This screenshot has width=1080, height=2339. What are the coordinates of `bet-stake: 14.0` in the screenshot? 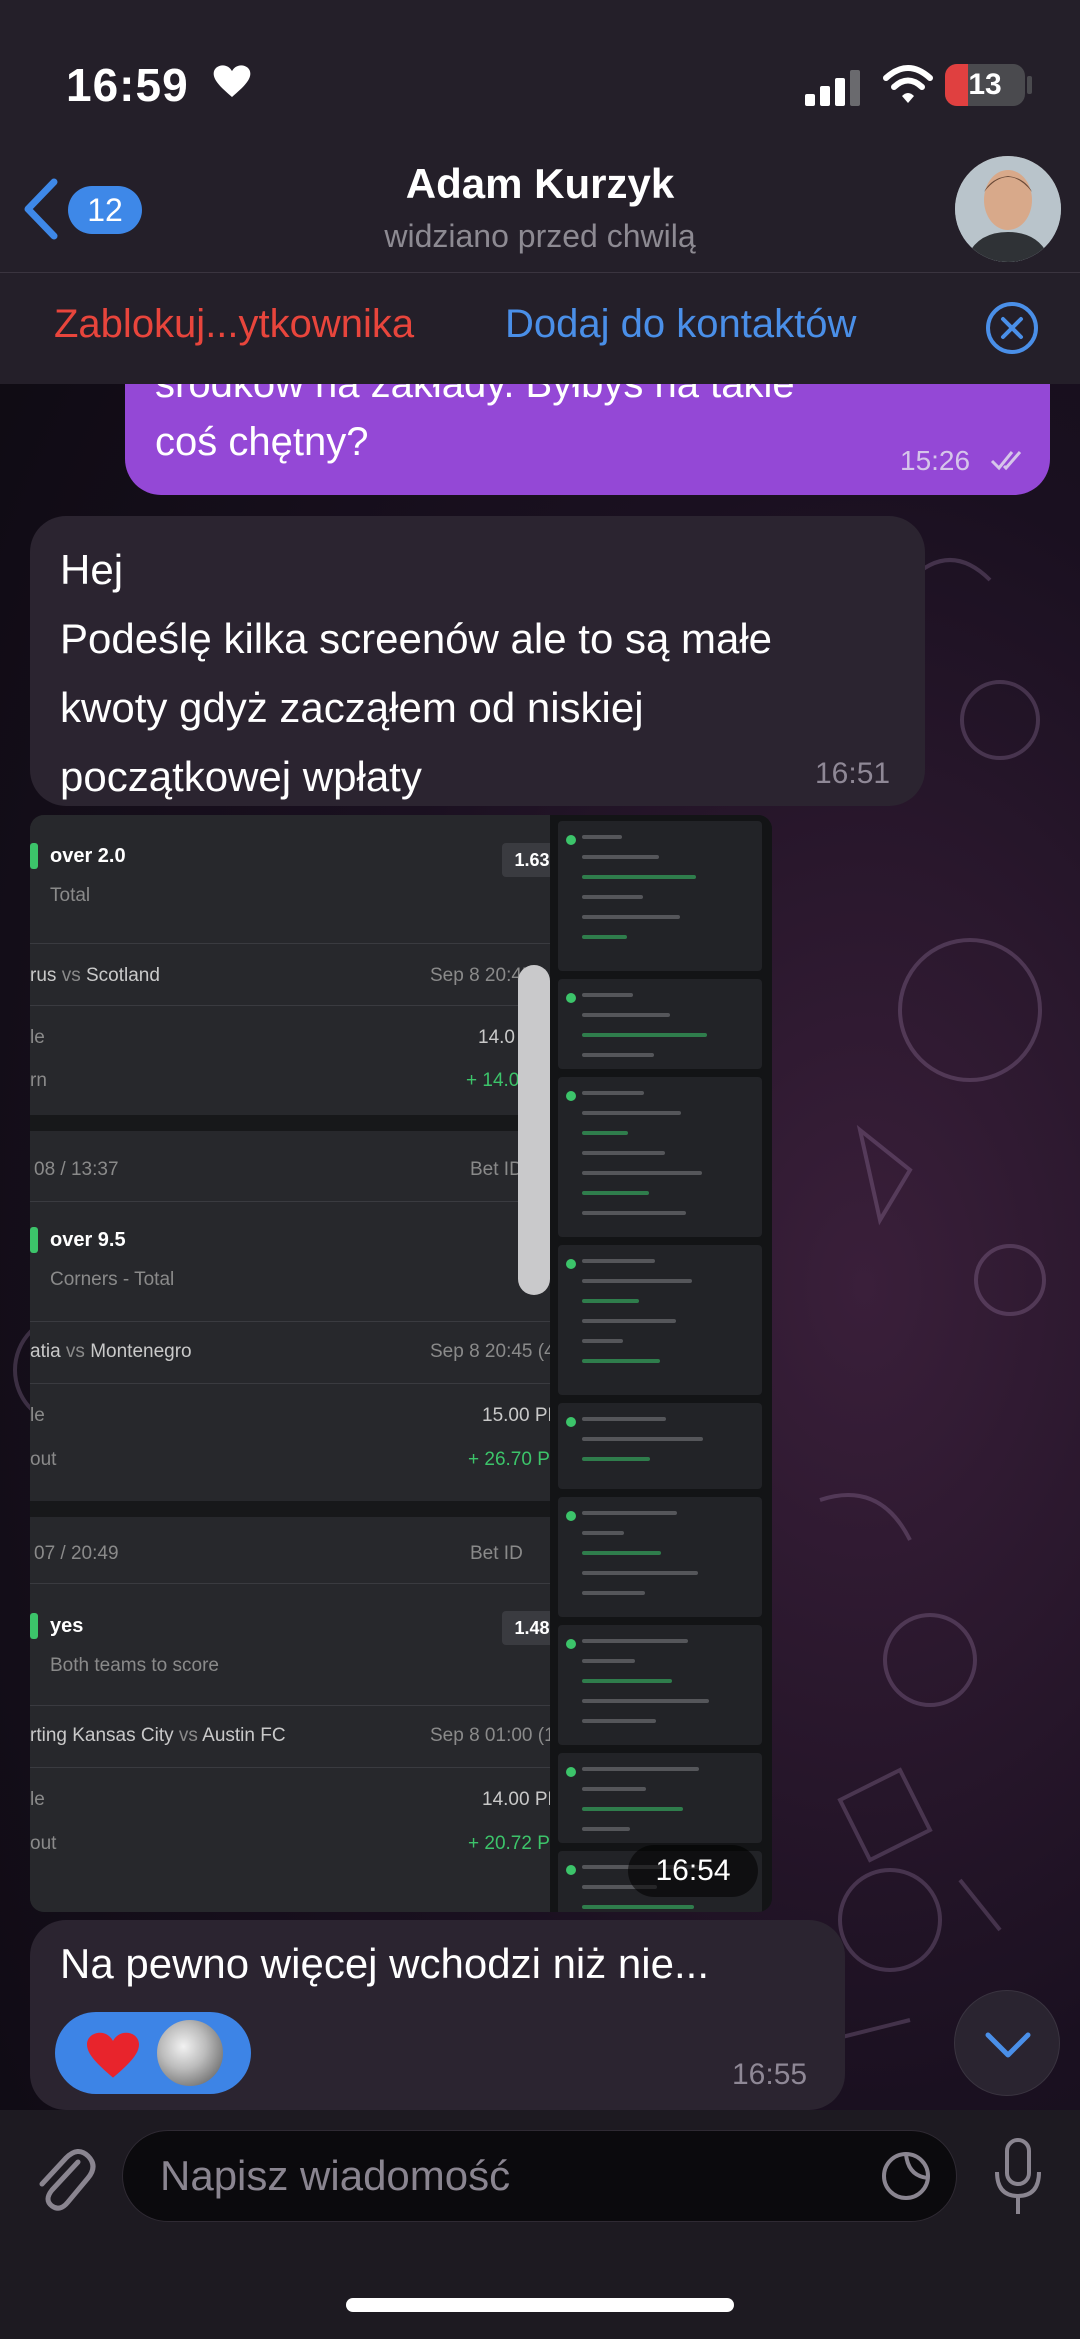 It's located at (496, 1037).